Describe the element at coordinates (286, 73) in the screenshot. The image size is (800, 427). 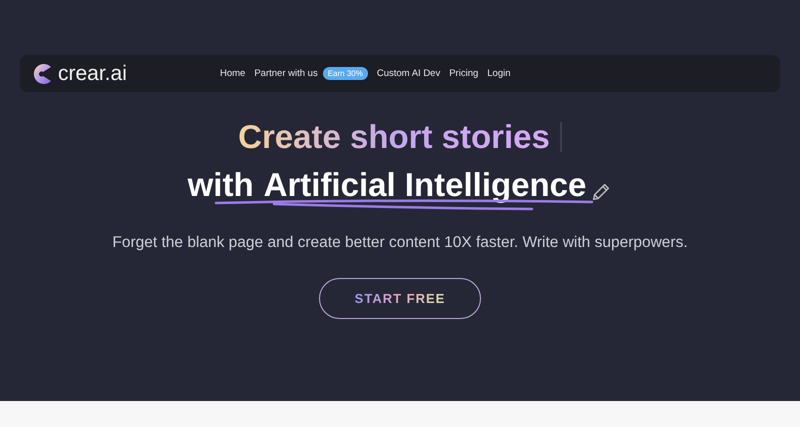
I see `nav-link: Partner with us` at that location.